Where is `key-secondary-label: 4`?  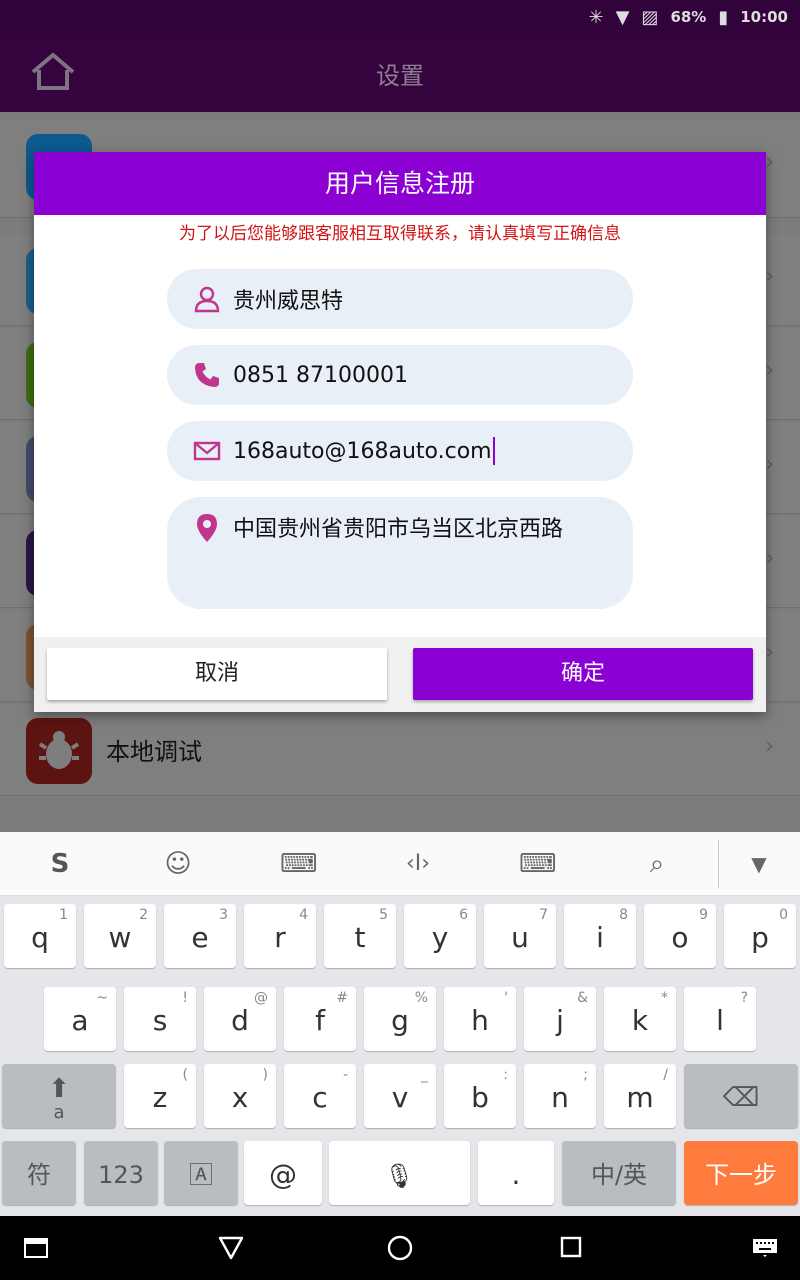 key-secondary-label: 4 is located at coordinates (303, 915).